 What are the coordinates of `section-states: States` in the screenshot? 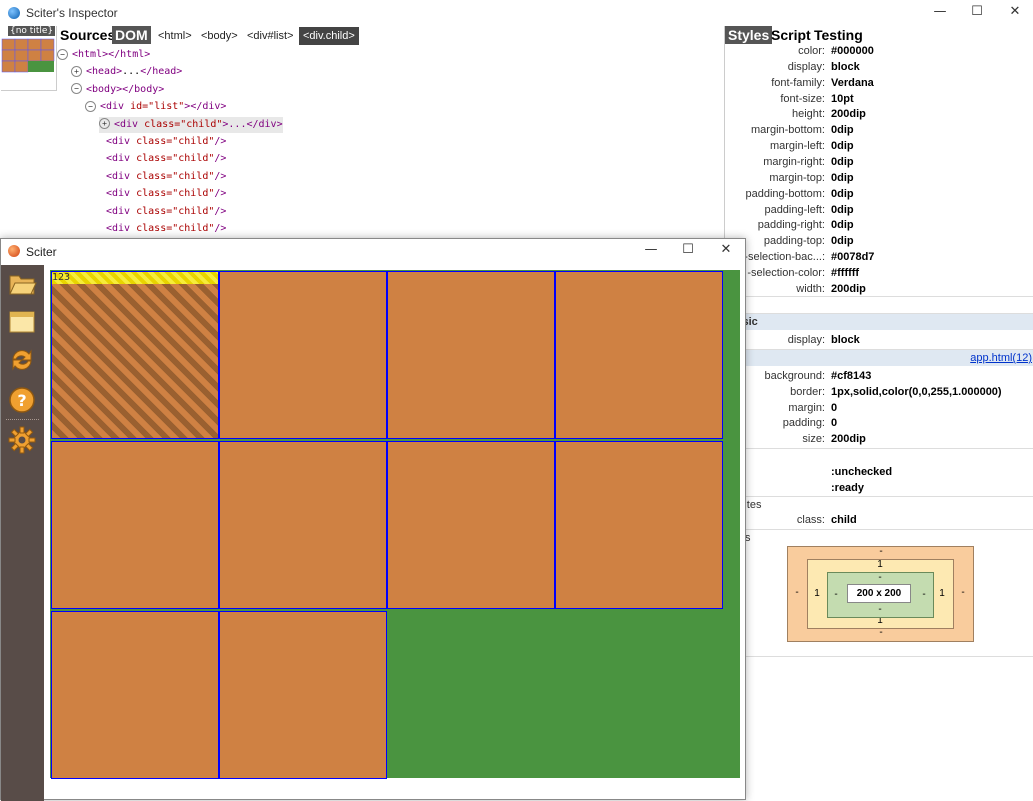 It's located at (874, 456).